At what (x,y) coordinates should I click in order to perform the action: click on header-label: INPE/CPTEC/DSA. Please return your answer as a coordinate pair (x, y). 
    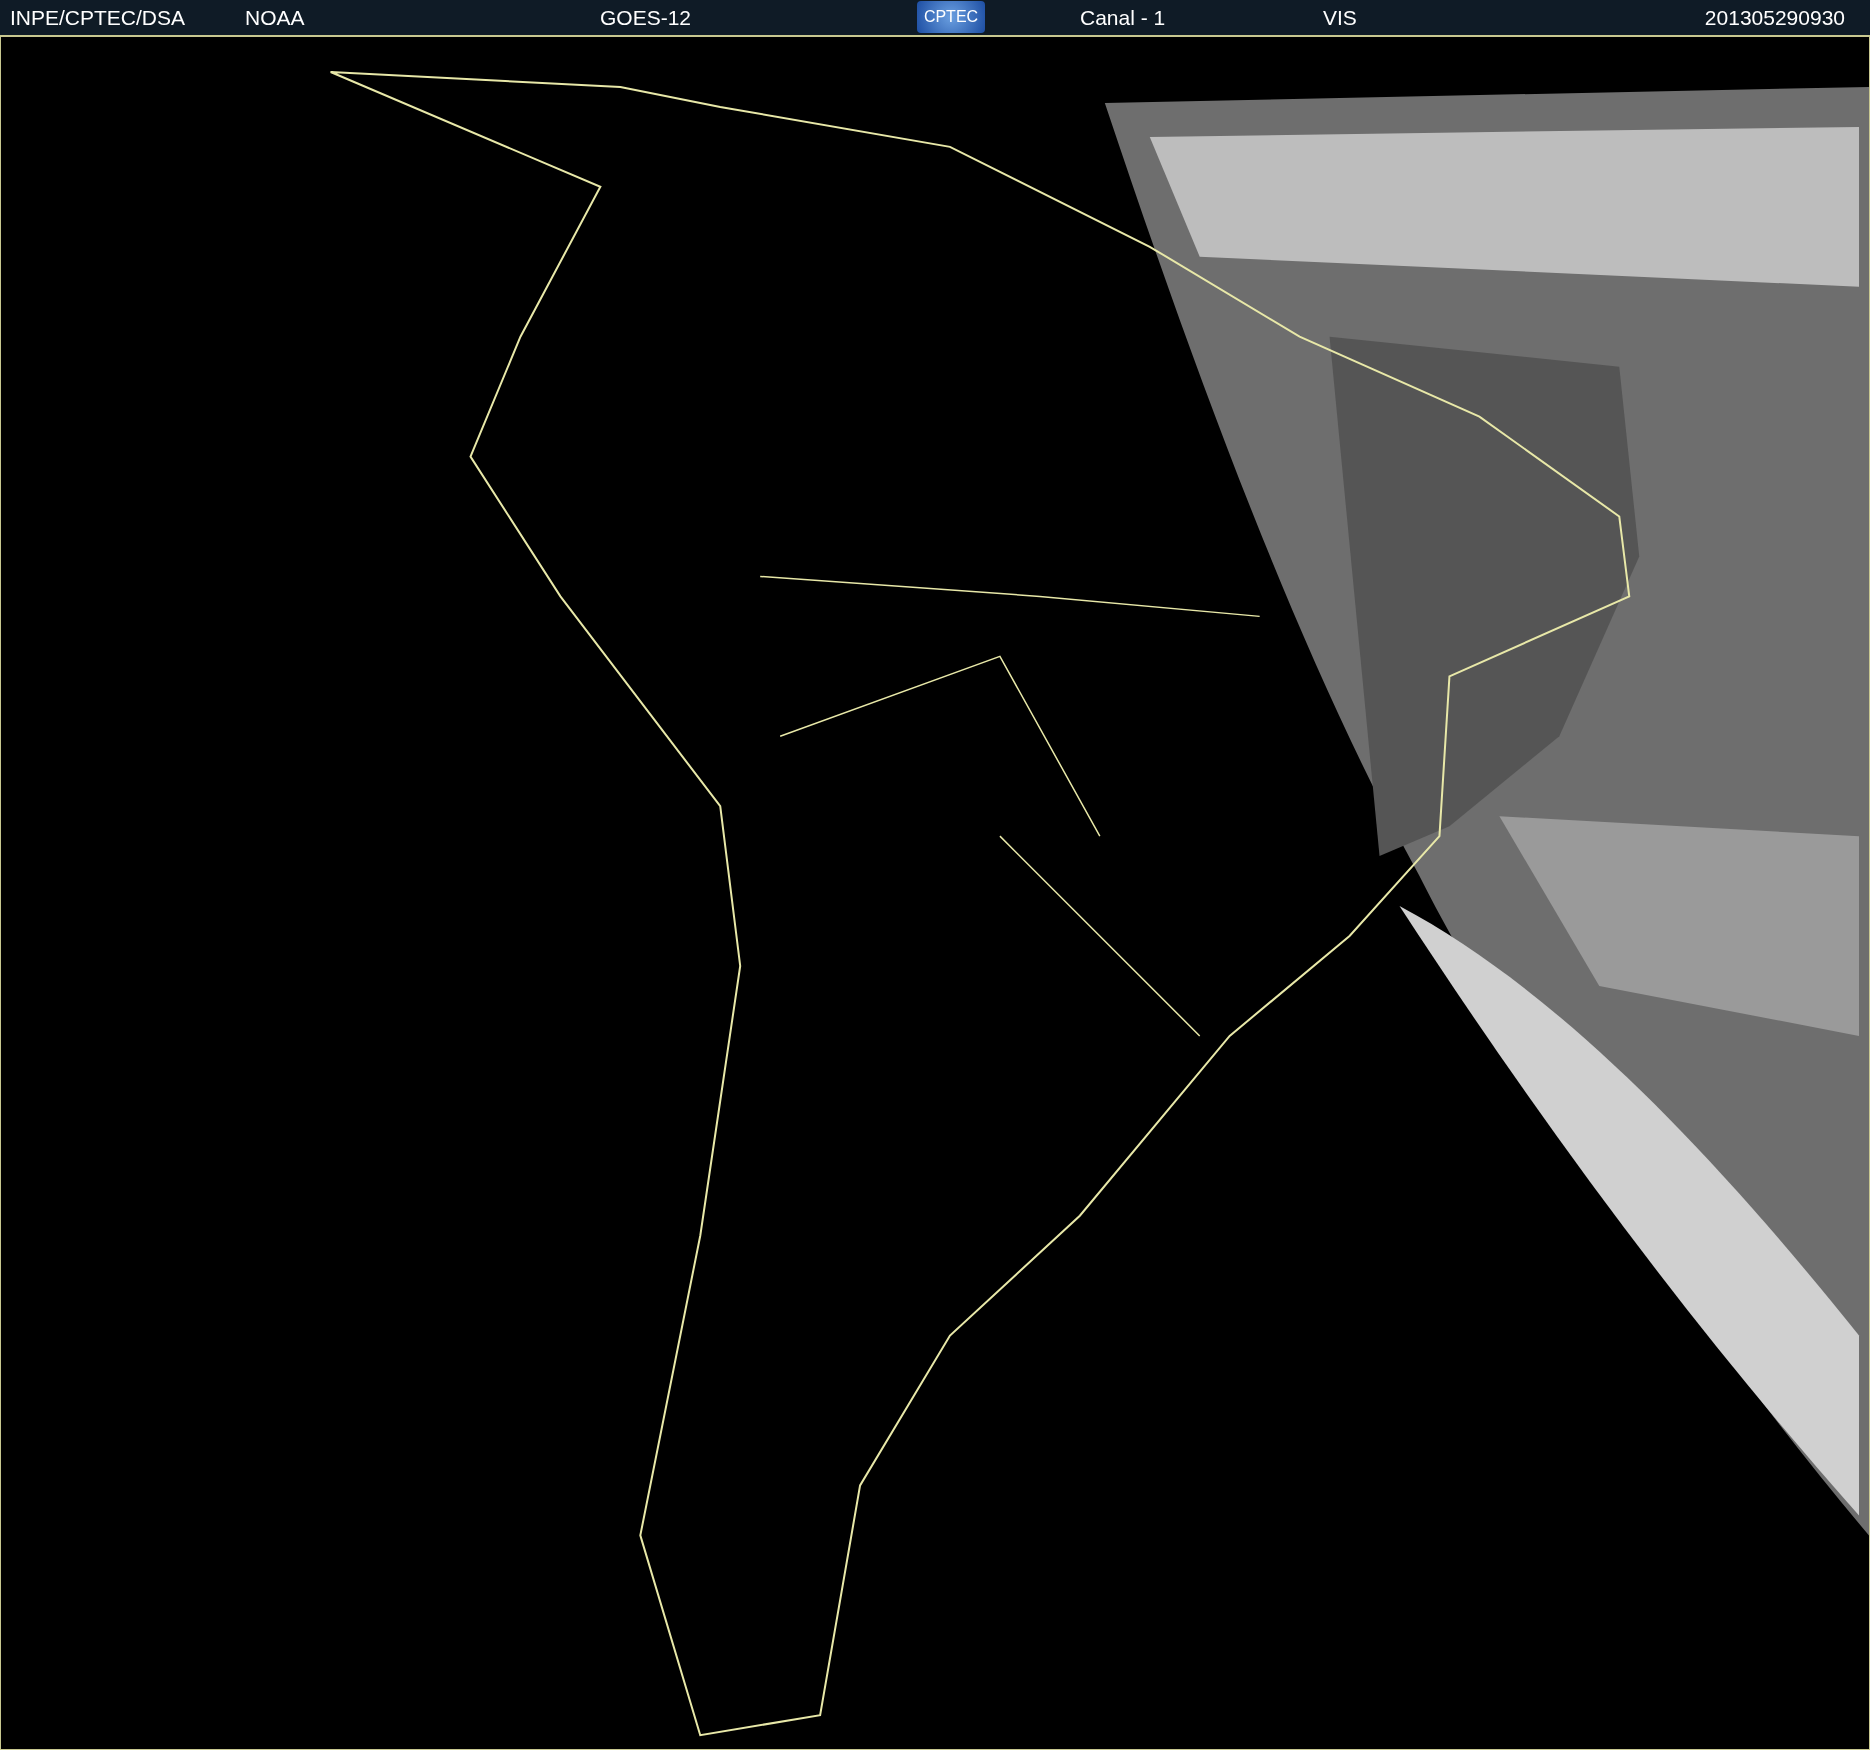
    Looking at the image, I should click on (98, 17).